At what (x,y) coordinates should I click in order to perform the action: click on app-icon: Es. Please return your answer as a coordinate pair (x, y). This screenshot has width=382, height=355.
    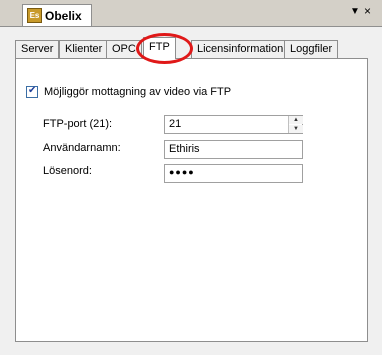
    Looking at the image, I should click on (34, 15).